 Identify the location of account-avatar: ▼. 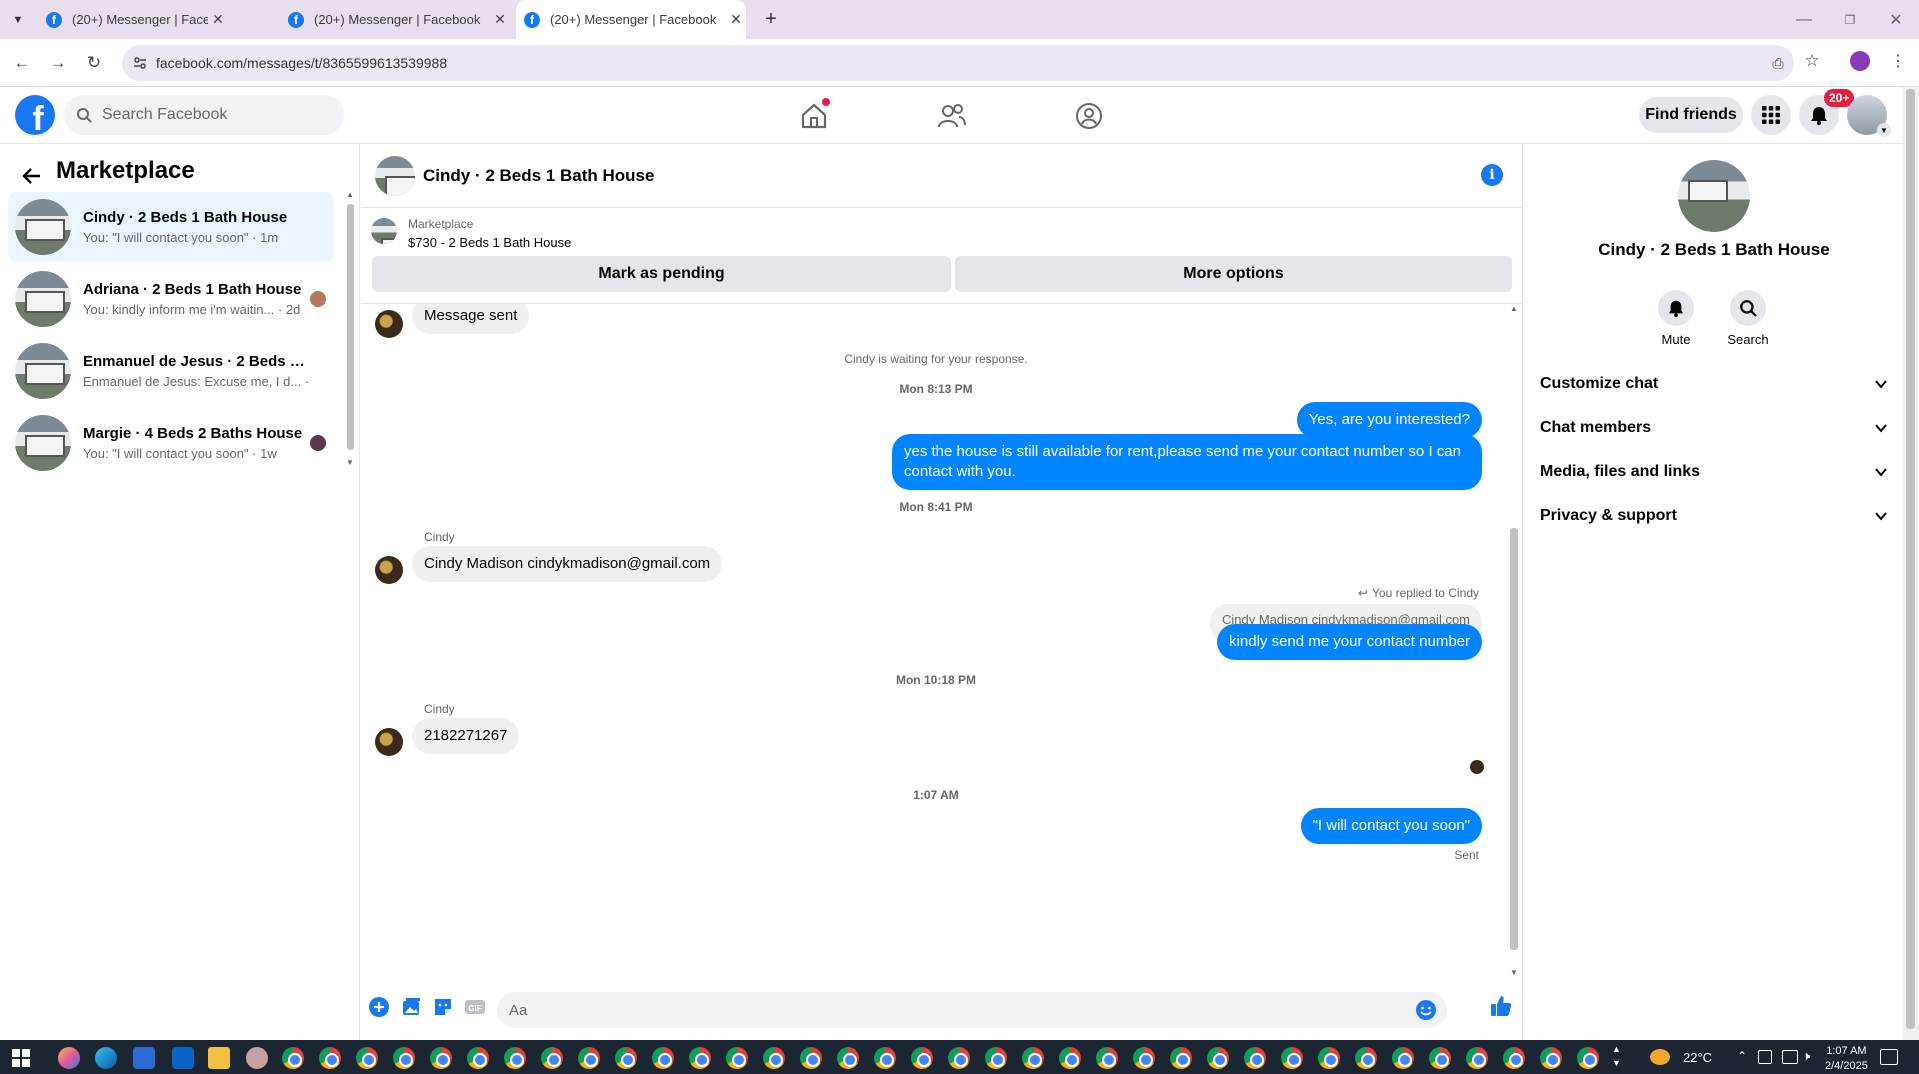
(1869, 116).